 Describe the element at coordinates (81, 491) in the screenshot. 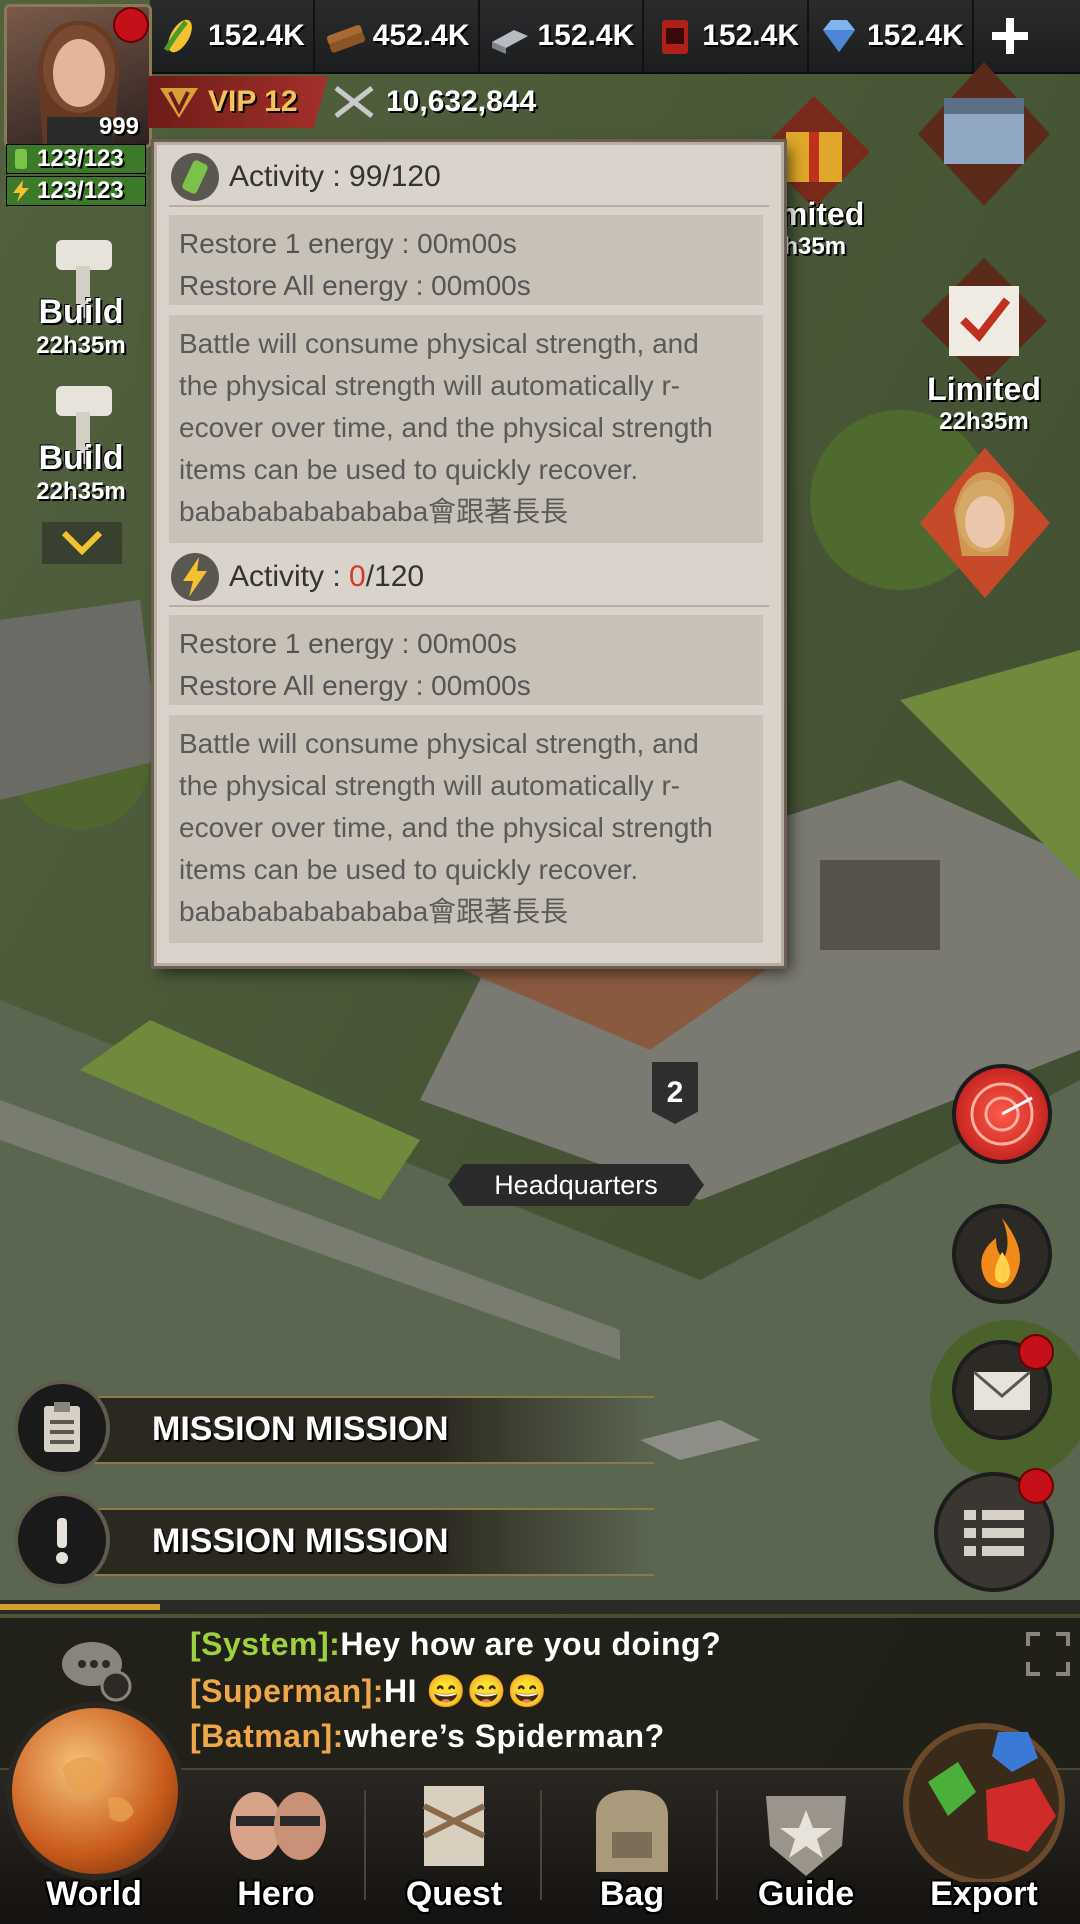

I see `build-timer: 22h35m` at that location.